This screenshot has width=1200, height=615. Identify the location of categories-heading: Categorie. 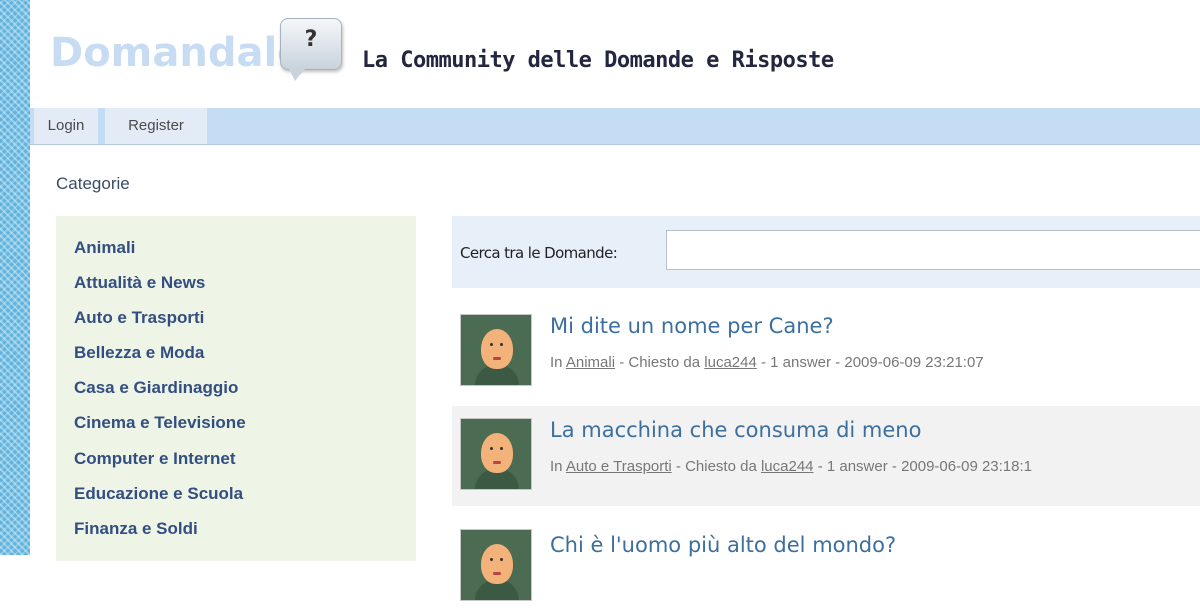
(93, 183).